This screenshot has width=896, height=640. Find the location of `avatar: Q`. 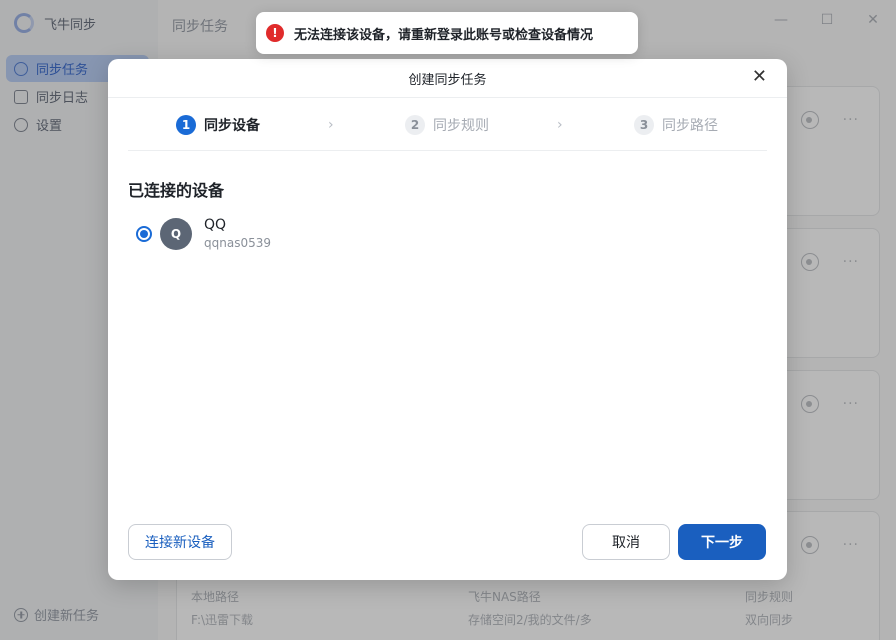

avatar: Q is located at coordinates (176, 233).